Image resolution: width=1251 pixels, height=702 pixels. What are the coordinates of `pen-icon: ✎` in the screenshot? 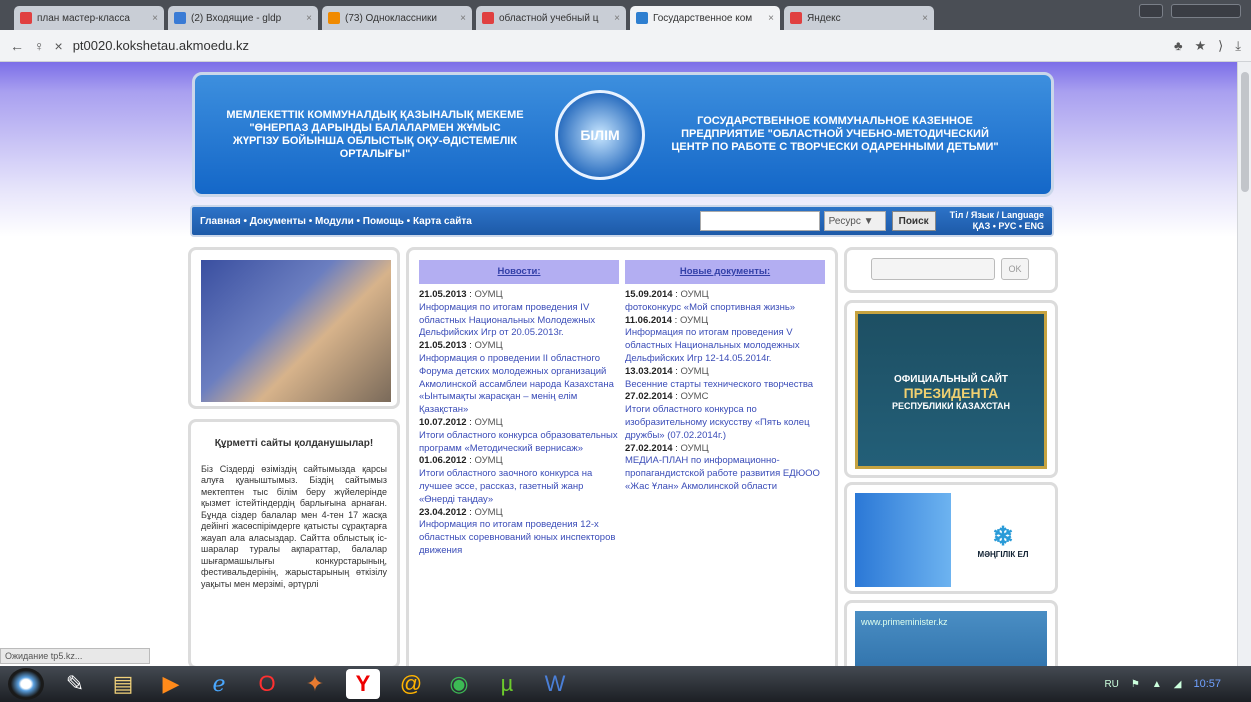 It's located at (75, 684).